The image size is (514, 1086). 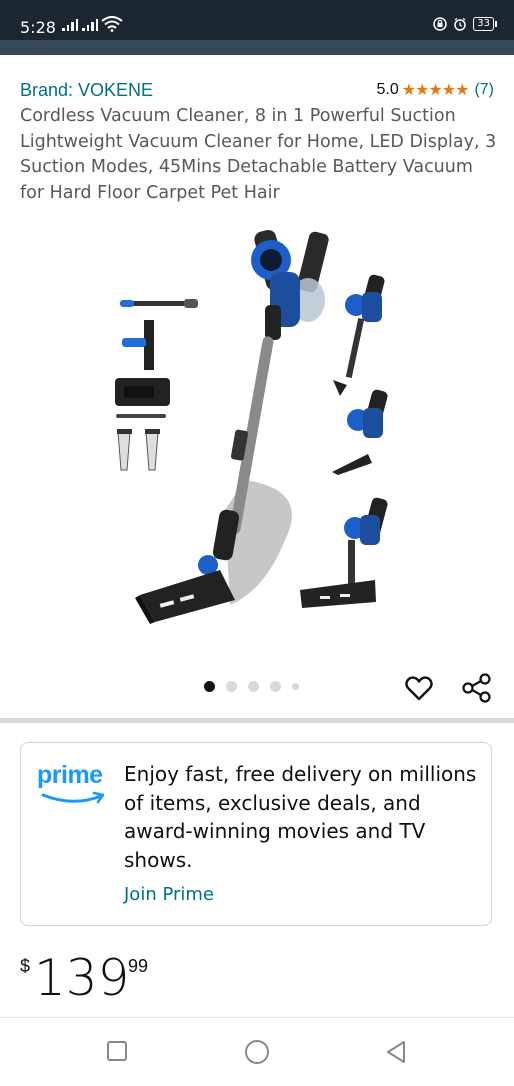 I want to click on image-carousel-indicator, so click(x=251, y=686).